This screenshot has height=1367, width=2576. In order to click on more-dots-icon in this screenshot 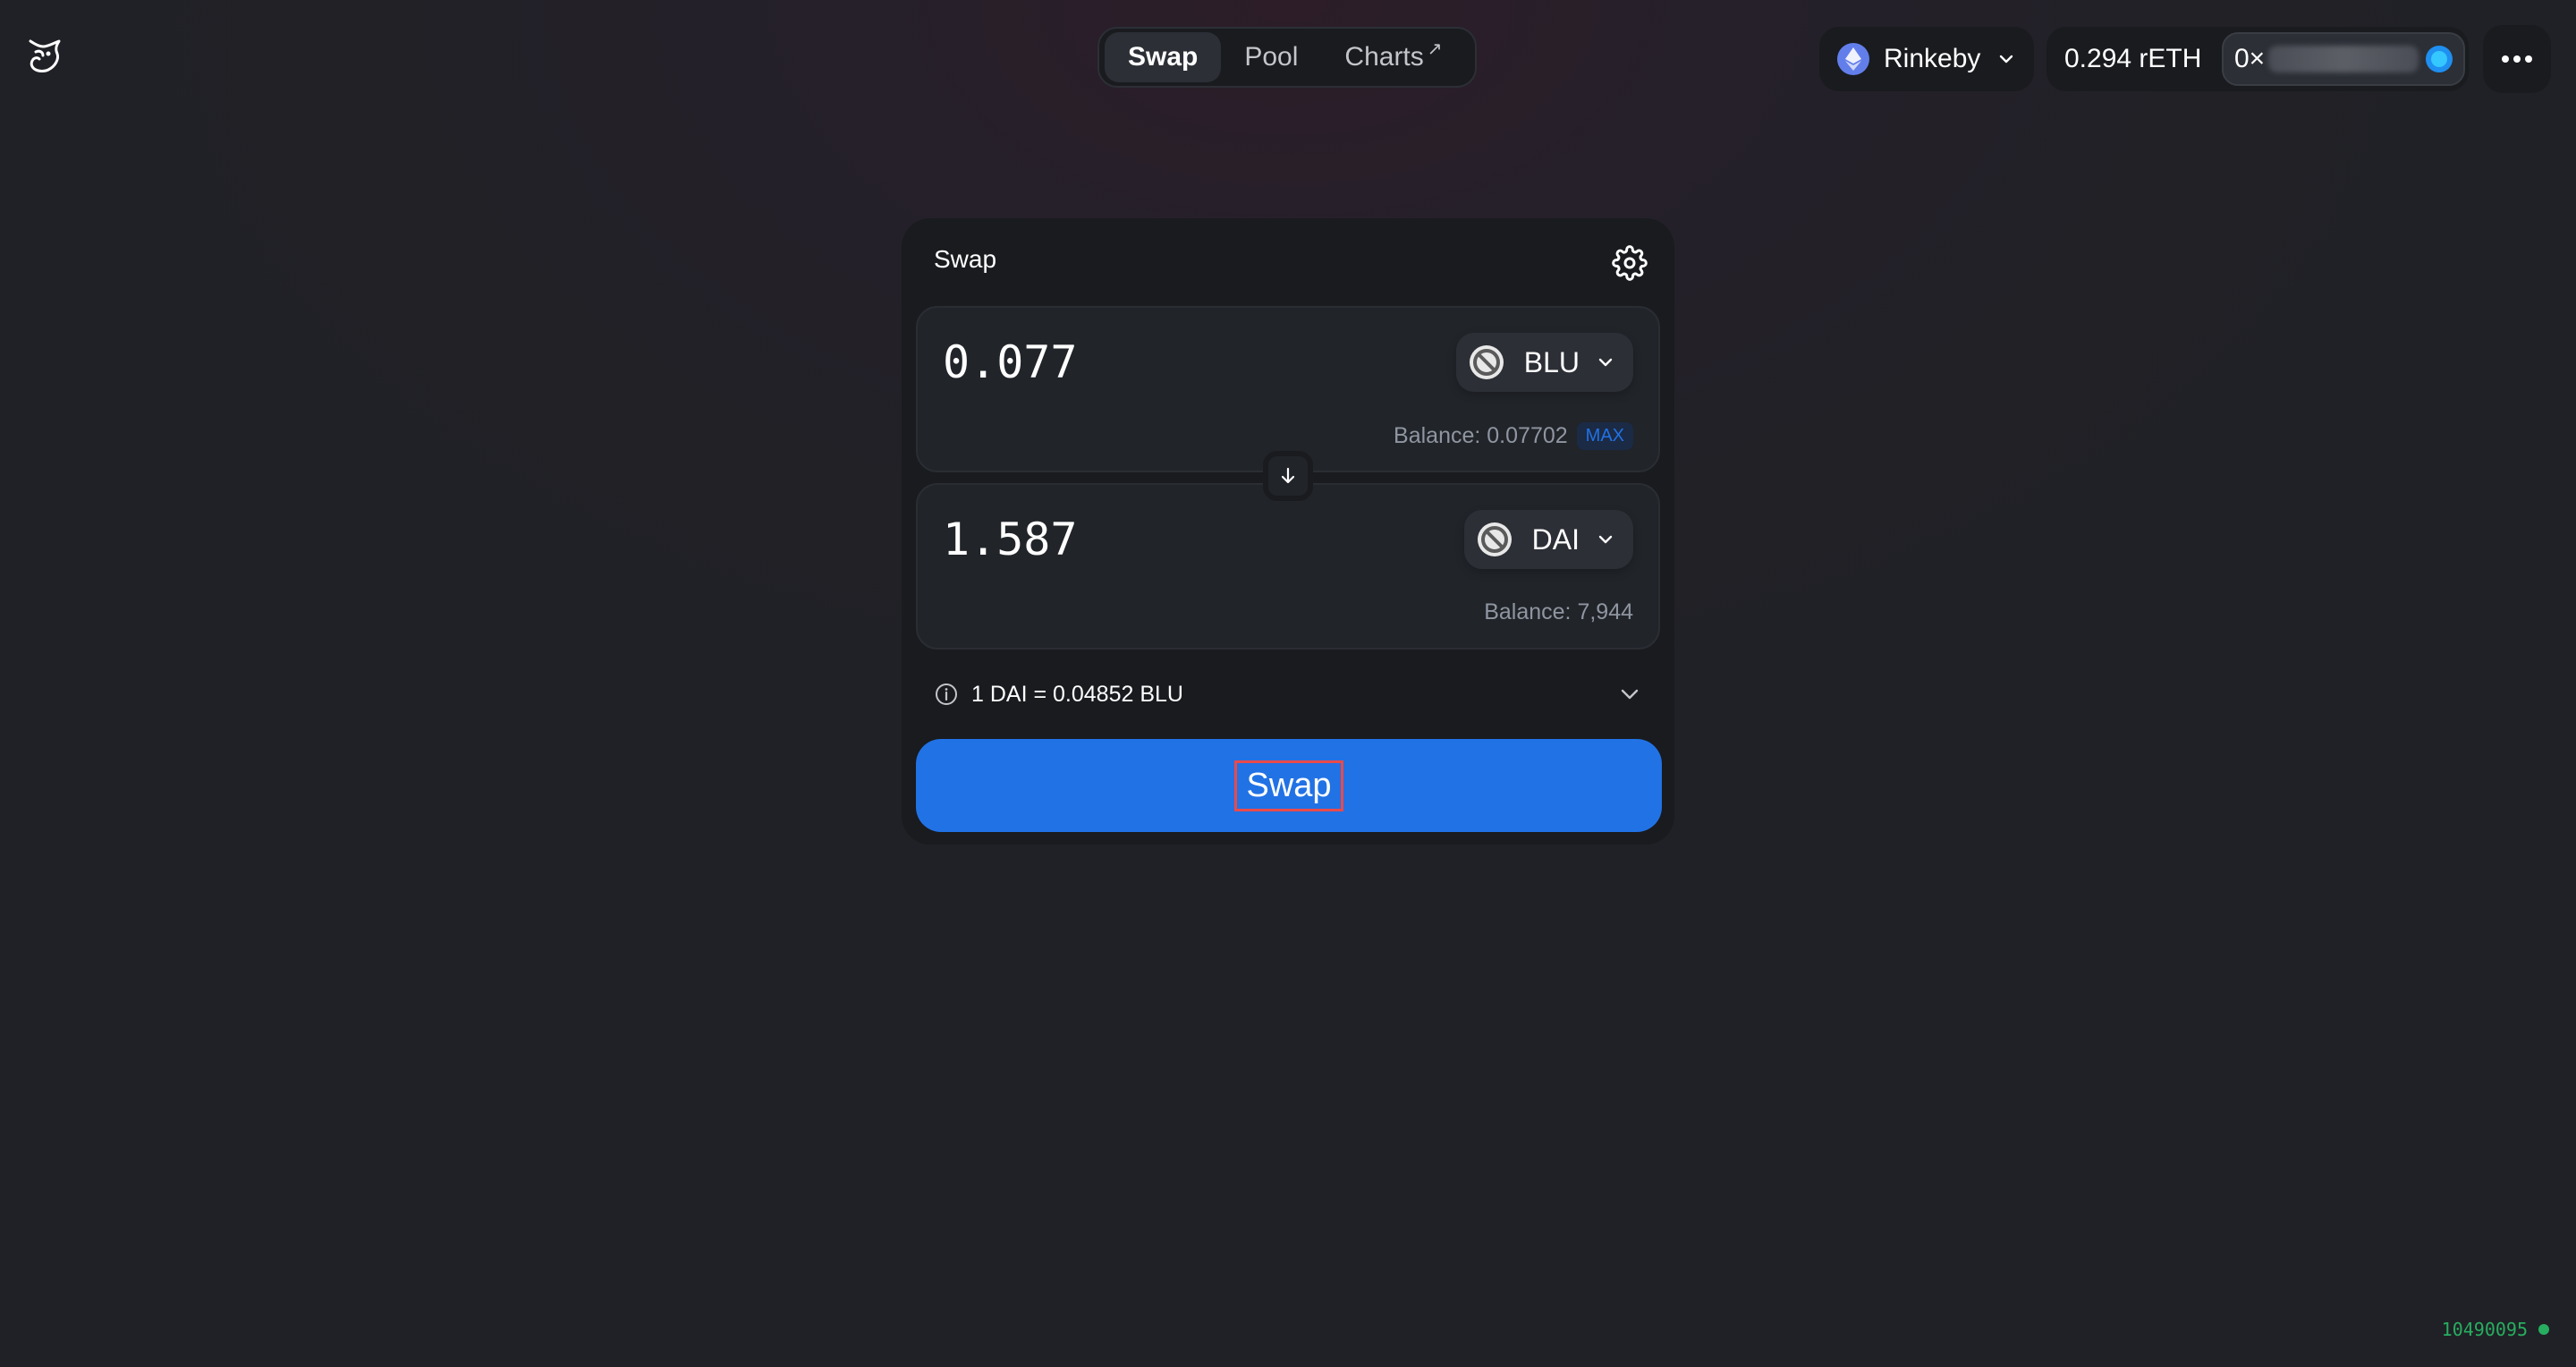, I will do `click(2517, 59)`.